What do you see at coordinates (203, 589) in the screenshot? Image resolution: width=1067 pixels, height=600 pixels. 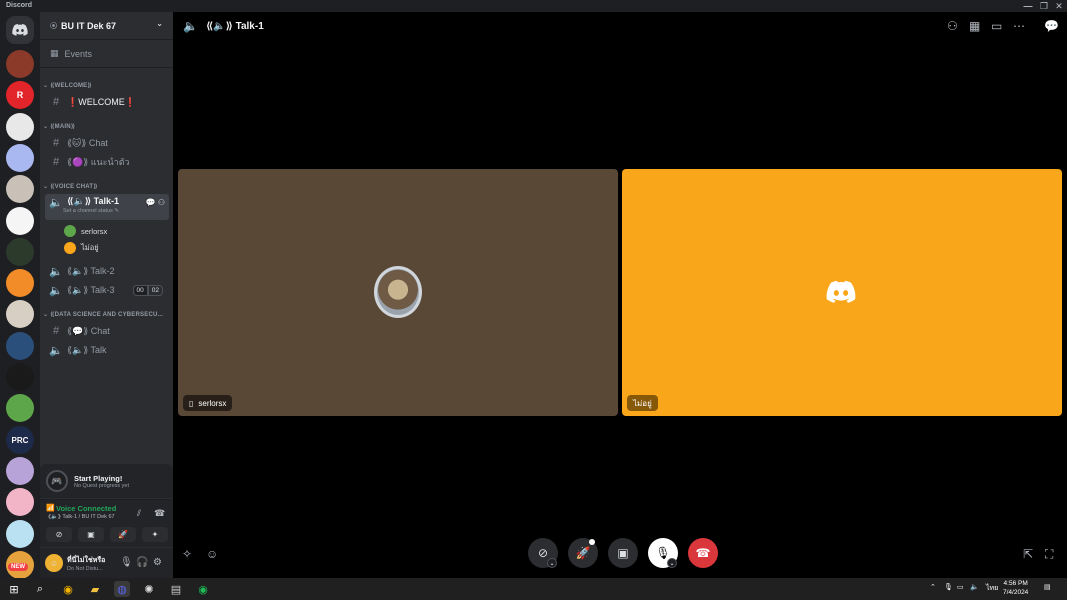 I see `spotify-icon: ◉` at bounding box center [203, 589].